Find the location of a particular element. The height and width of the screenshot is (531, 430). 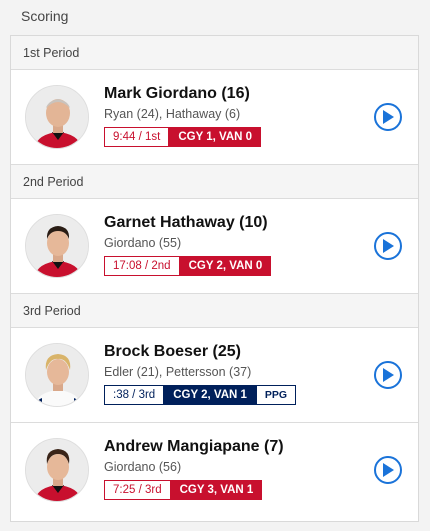

score-badge: CGY 2, VAN 1 is located at coordinates (210, 395).